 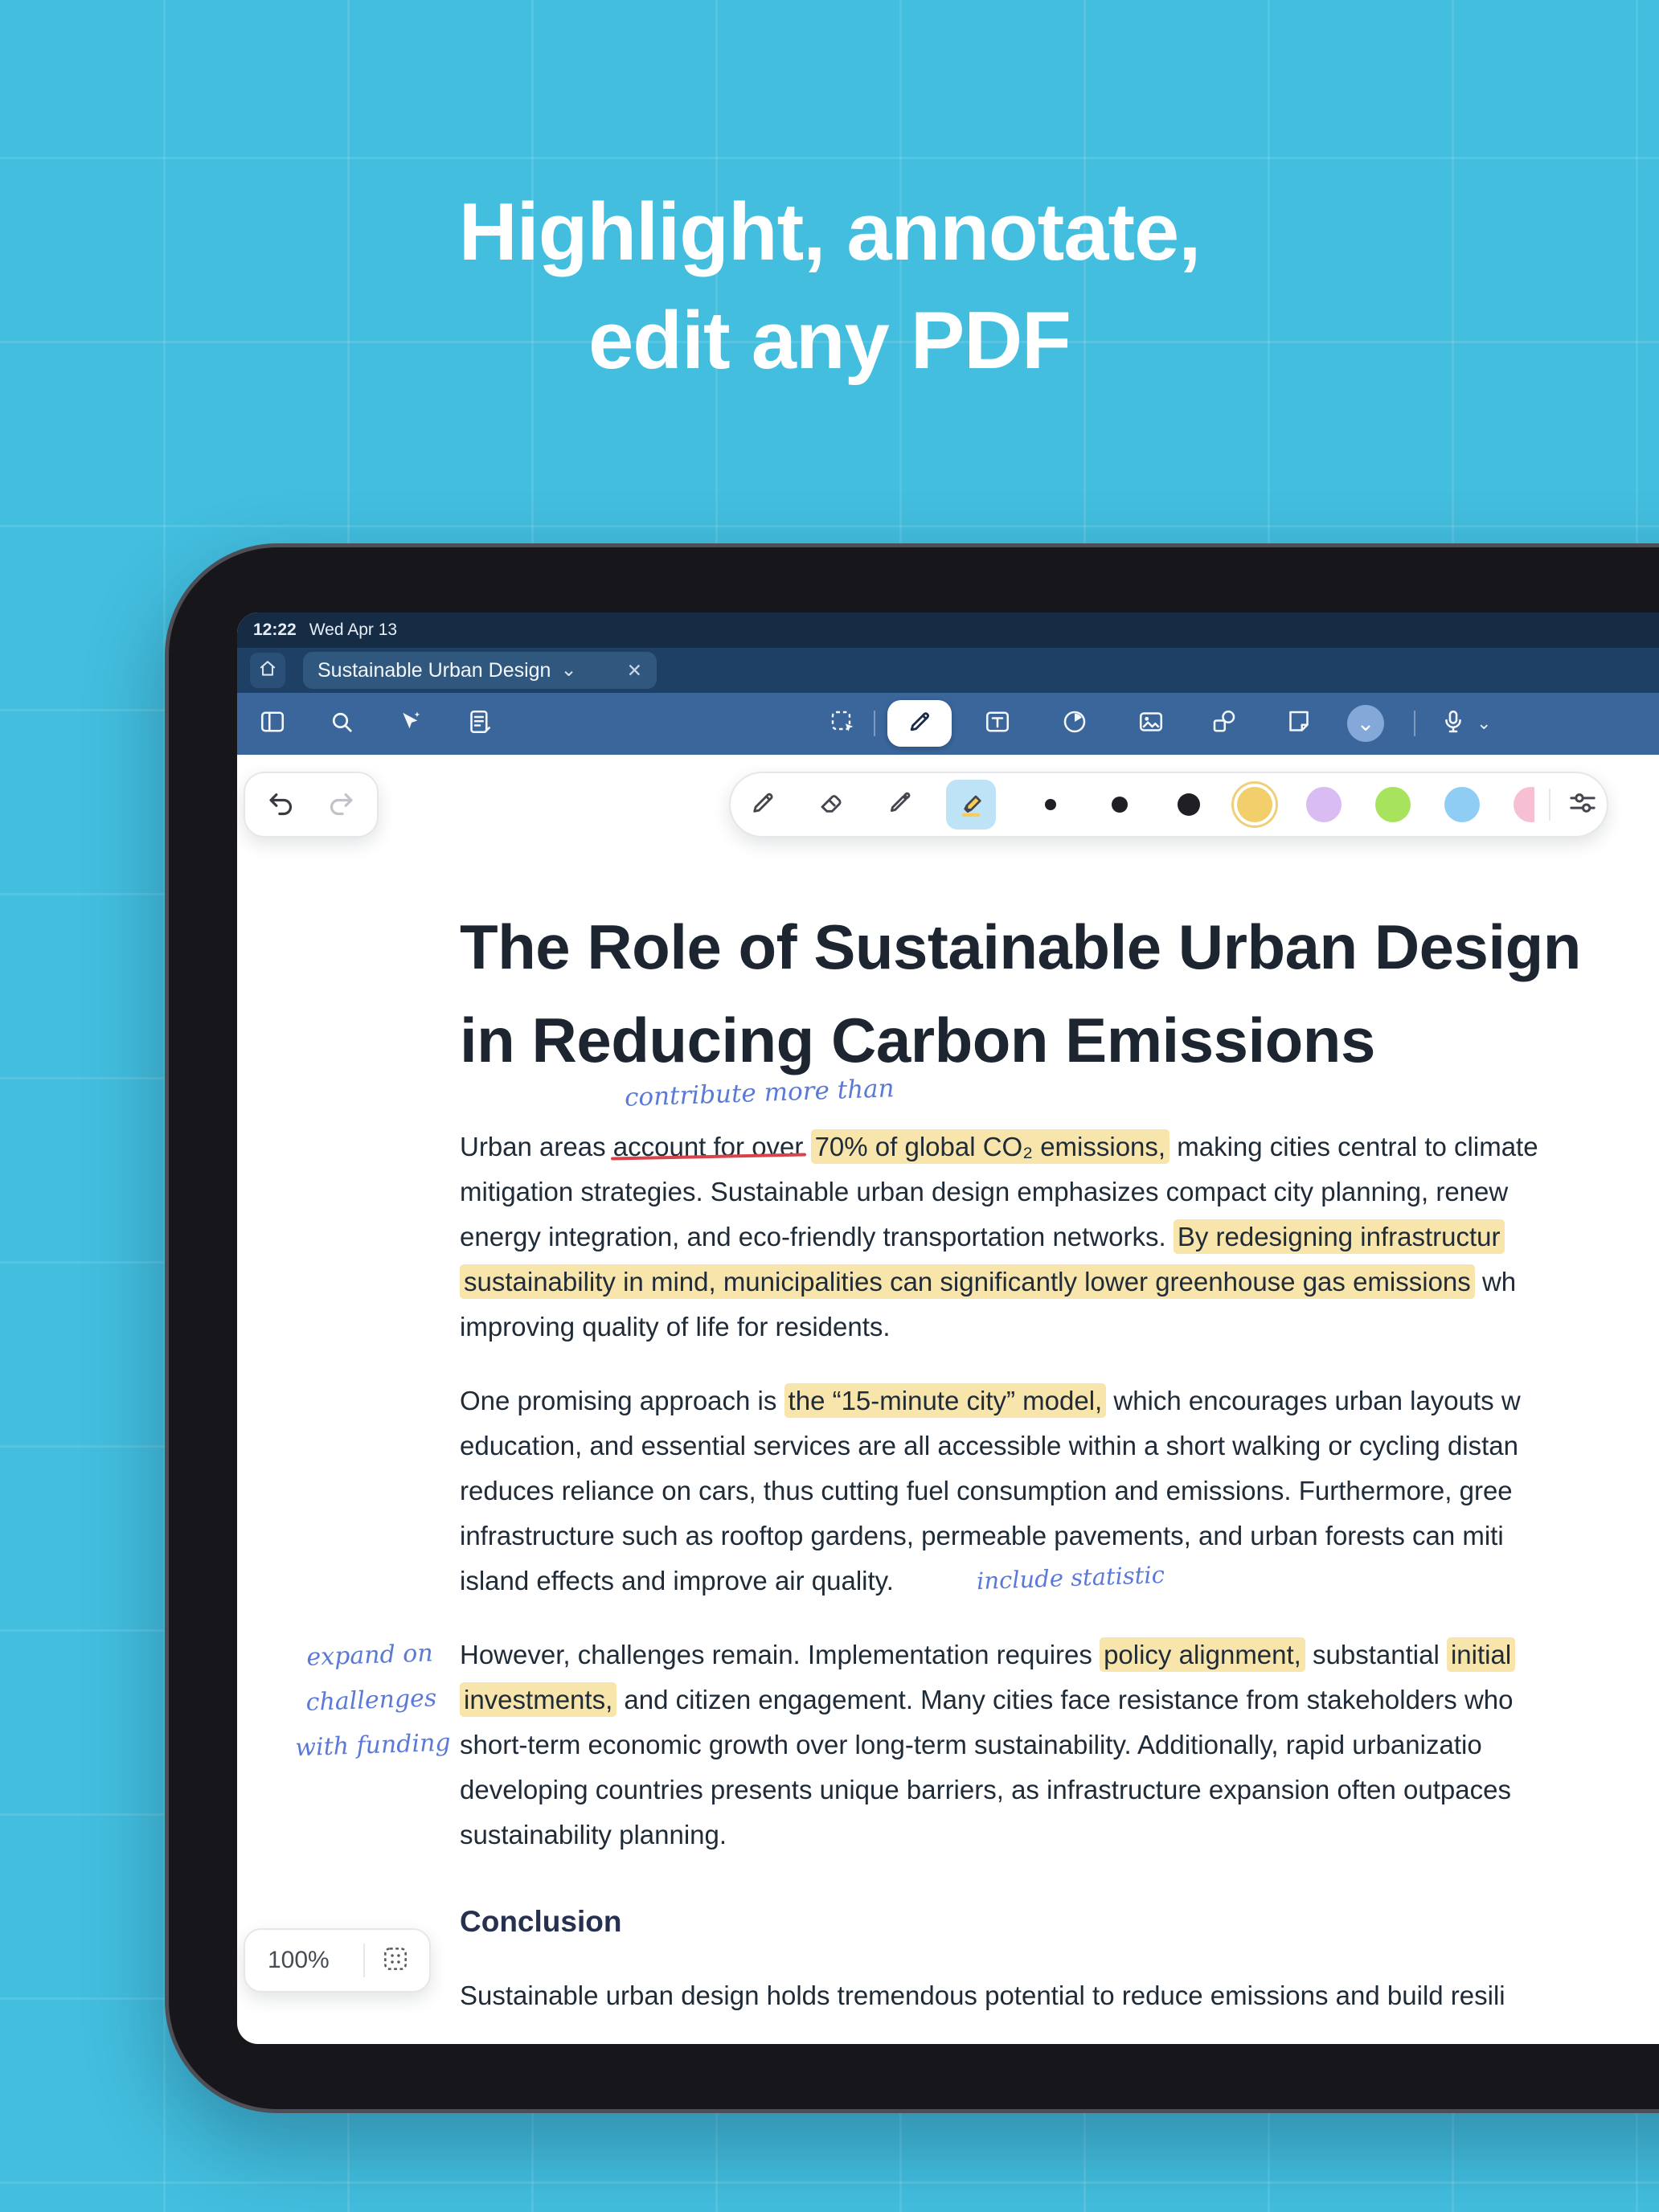 I want to click on highlighter-icon, so click(x=971, y=805).